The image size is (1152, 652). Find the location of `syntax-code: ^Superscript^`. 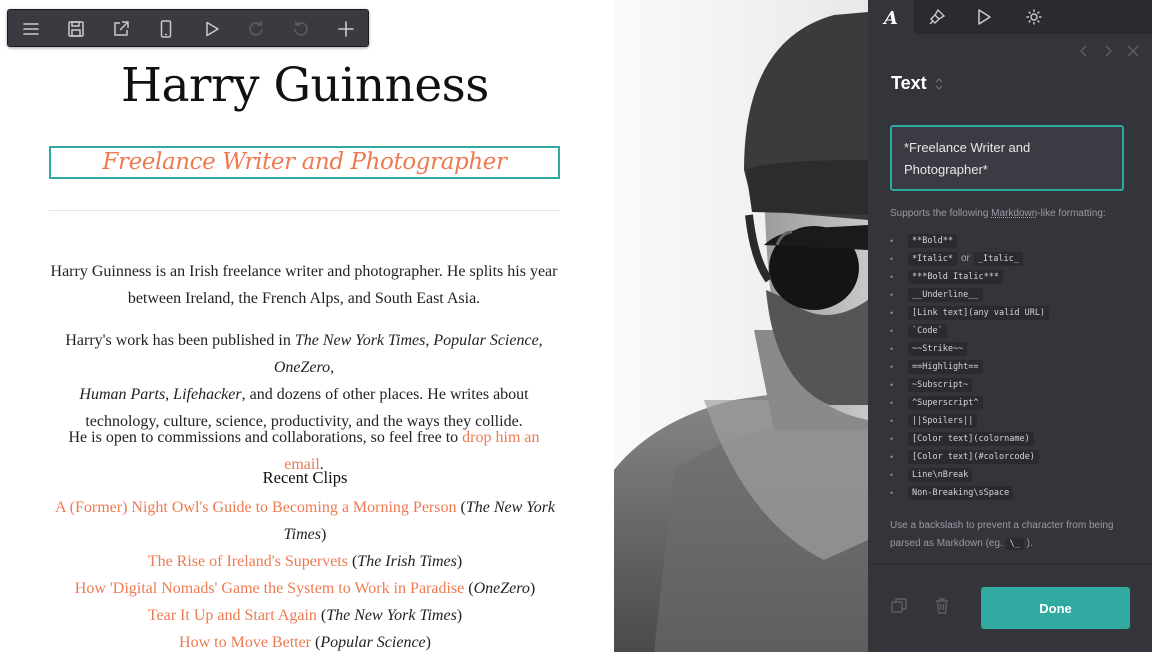

syntax-code: ^Superscript^ is located at coordinates (945, 403).